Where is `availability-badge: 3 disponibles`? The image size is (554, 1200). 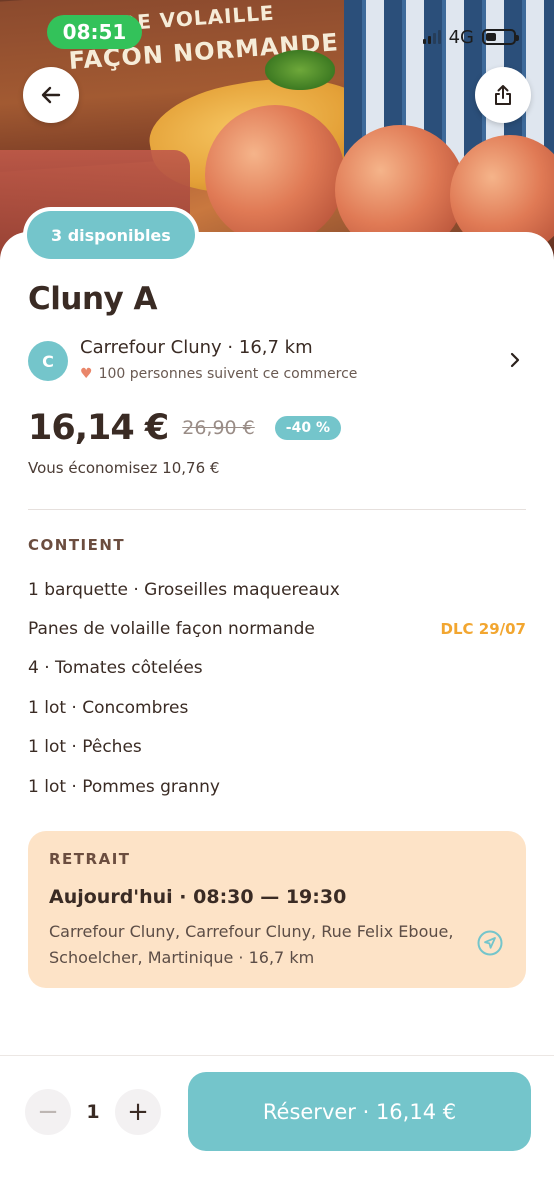
availability-badge: 3 disponibles is located at coordinates (111, 235).